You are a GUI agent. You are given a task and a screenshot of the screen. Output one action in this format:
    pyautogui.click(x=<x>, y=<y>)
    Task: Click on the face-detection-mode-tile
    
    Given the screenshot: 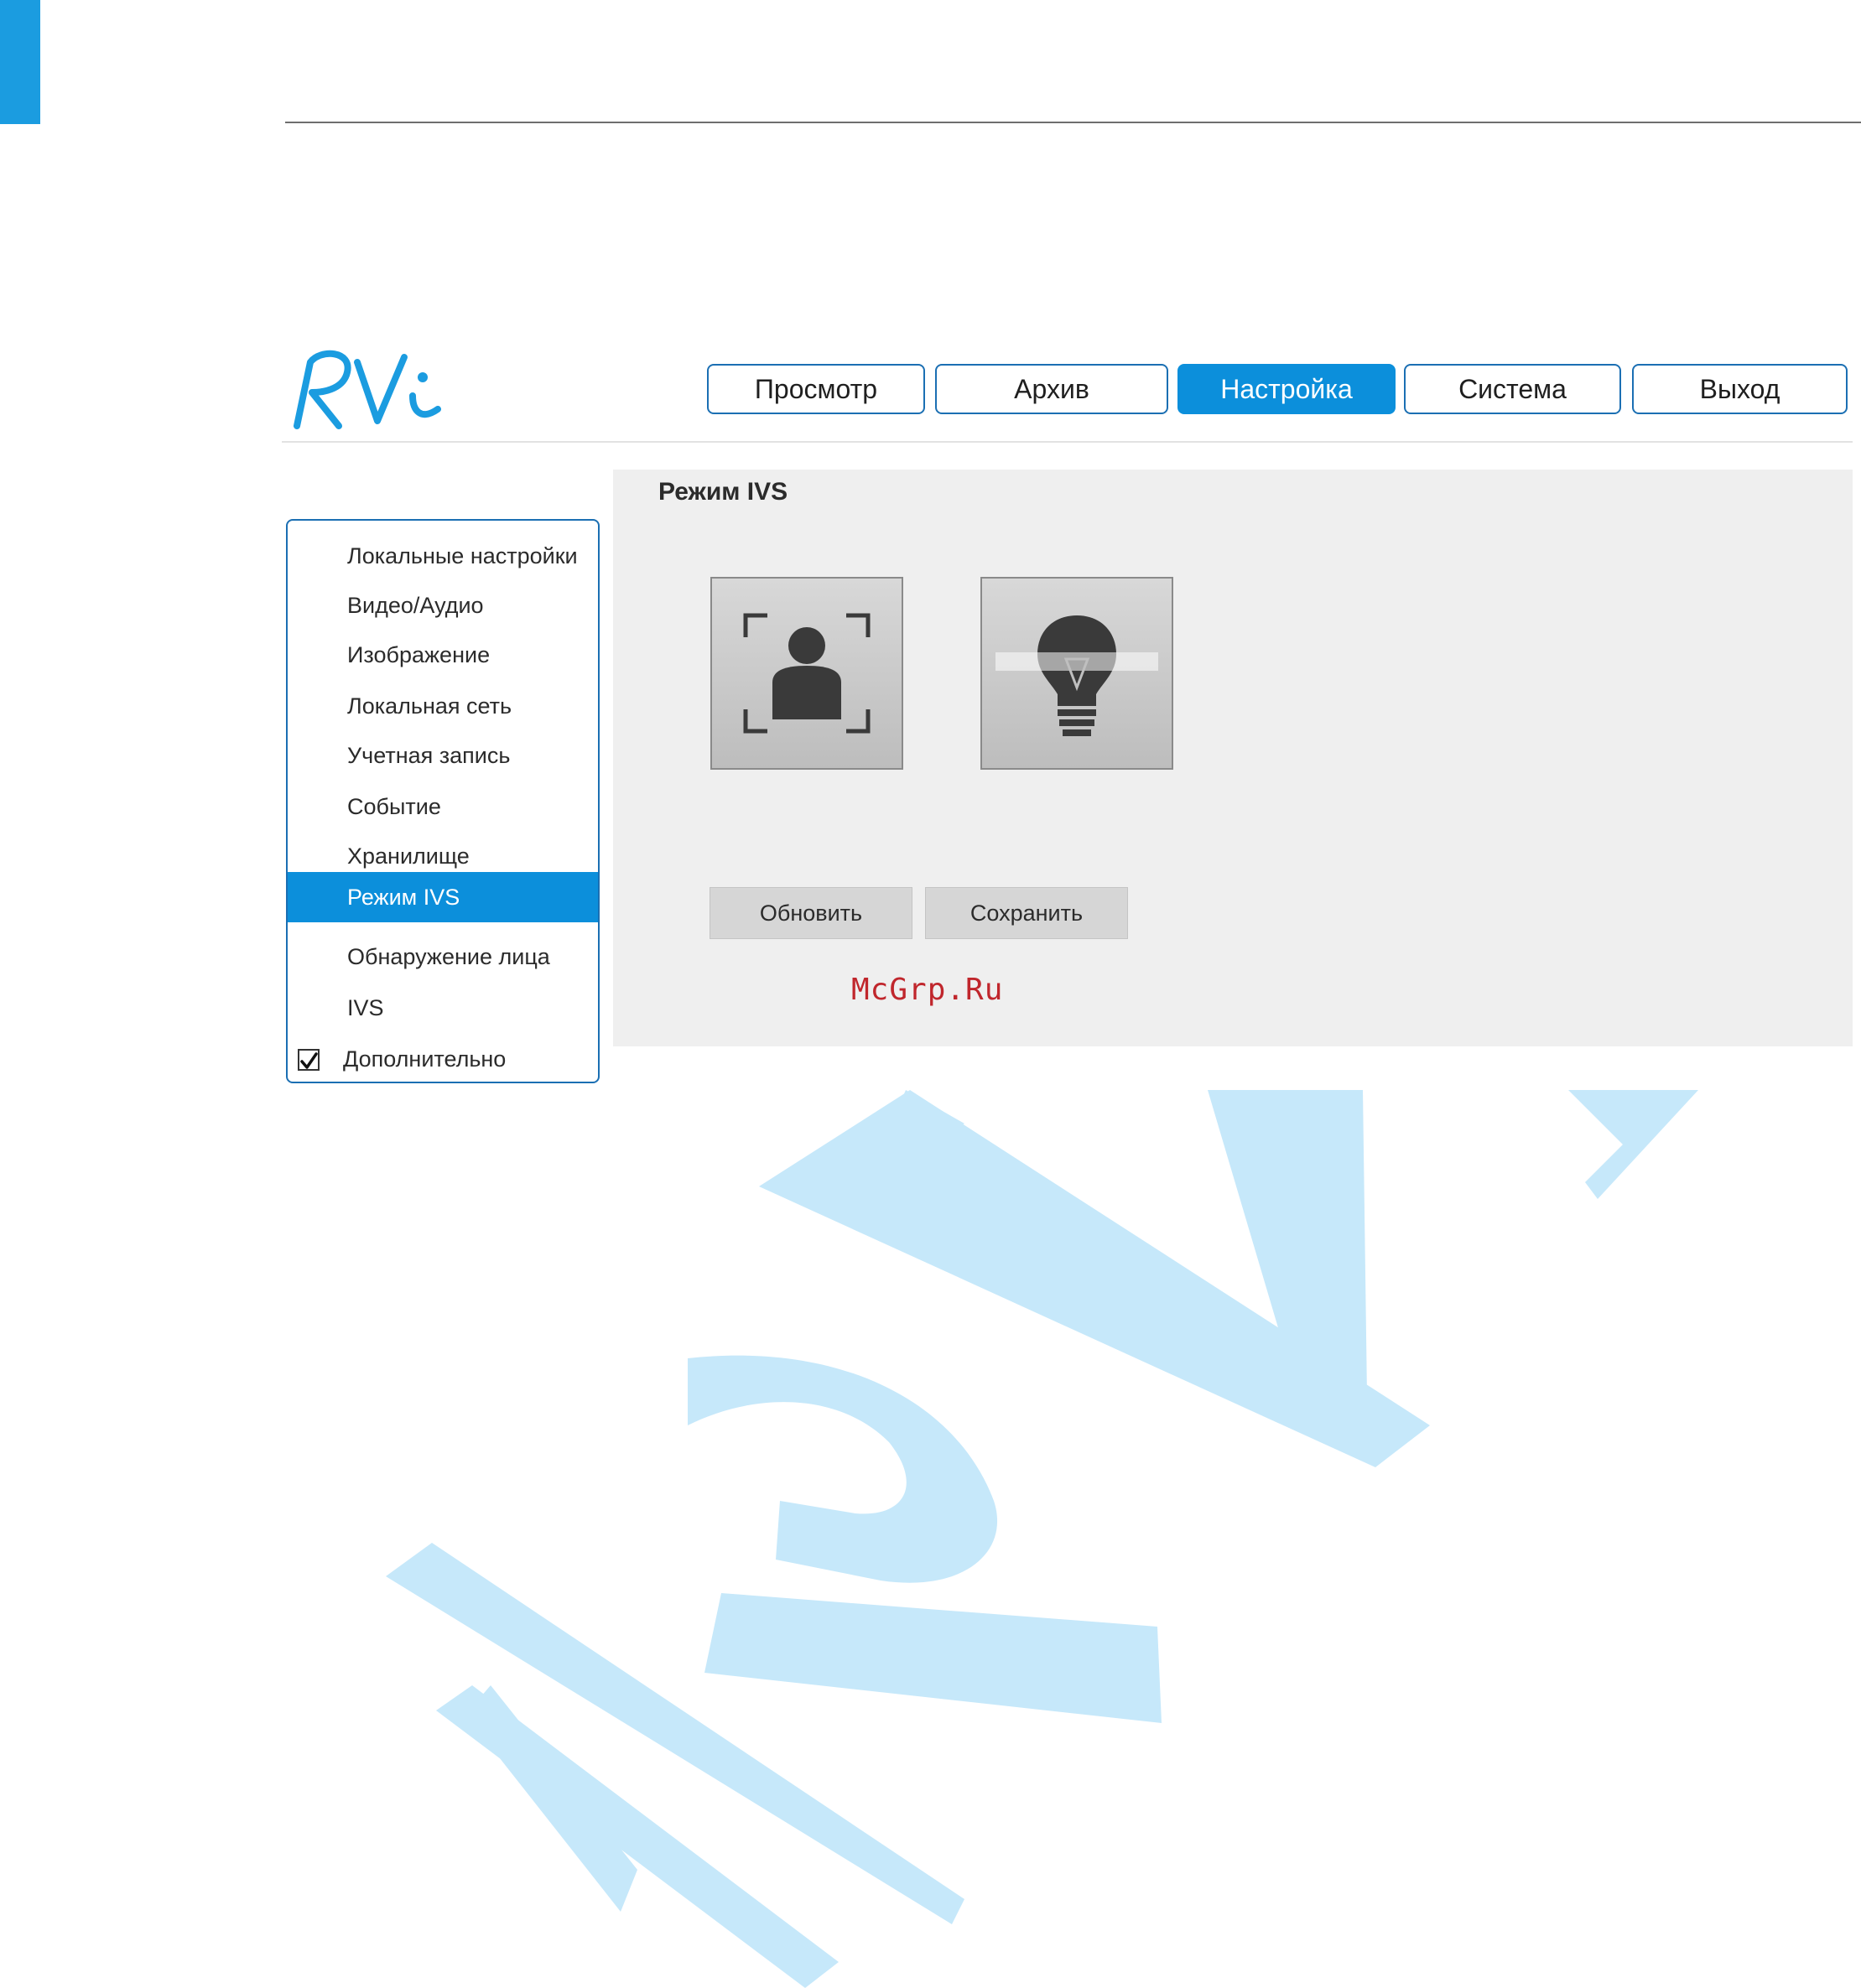 What is the action you would take?
    pyautogui.click(x=806, y=673)
    